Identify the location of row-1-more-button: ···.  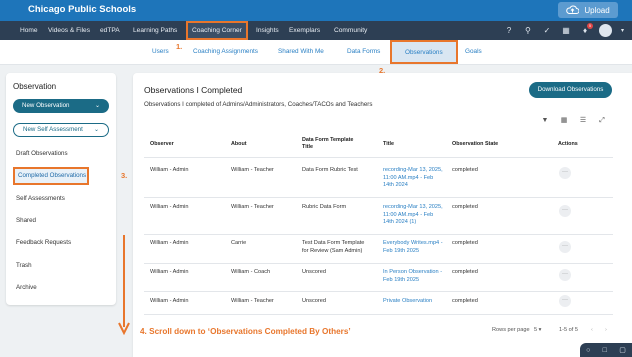
(565, 173).